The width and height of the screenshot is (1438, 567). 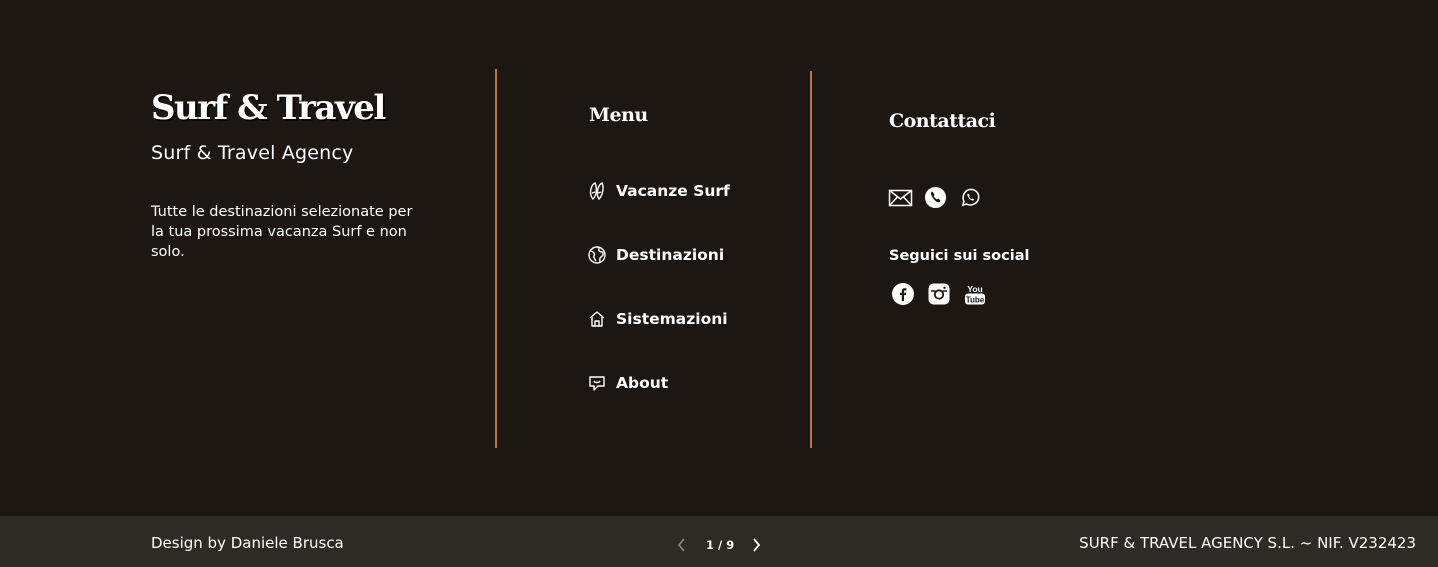 What do you see at coordinates (974, 299) in the screenshot?
I see `svg-text: Tube` at bounding box center [974, 299].